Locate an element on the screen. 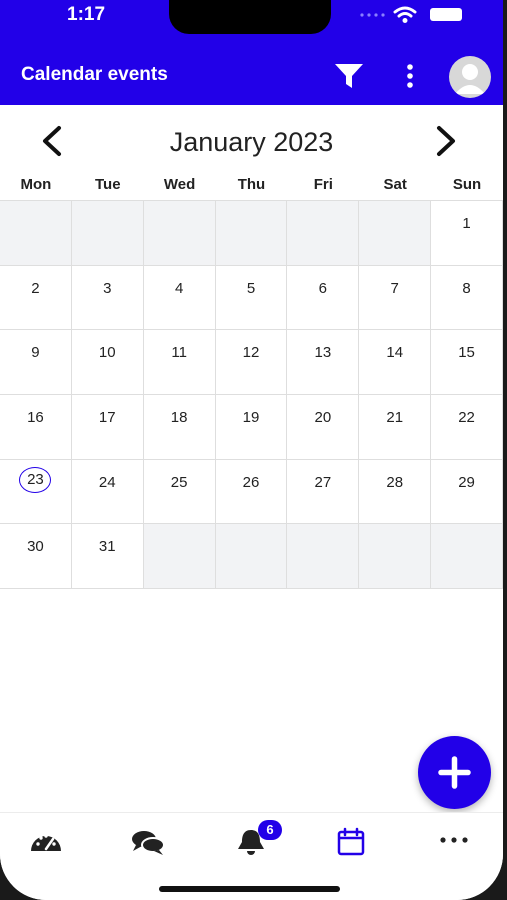 The height and width of the screenshot is (900, 507). day-cell: 5 is located at coordinates (251, 298).